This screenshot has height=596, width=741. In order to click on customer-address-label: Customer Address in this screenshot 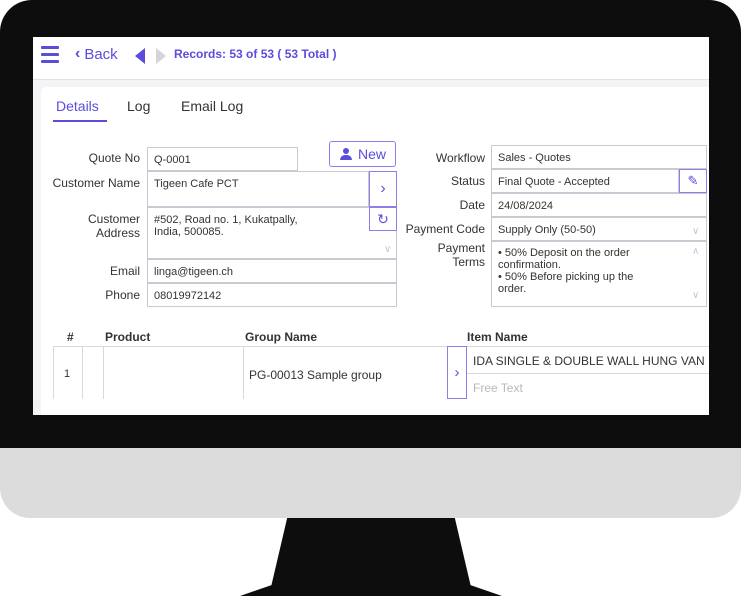, I will do `click(113, 226)`.